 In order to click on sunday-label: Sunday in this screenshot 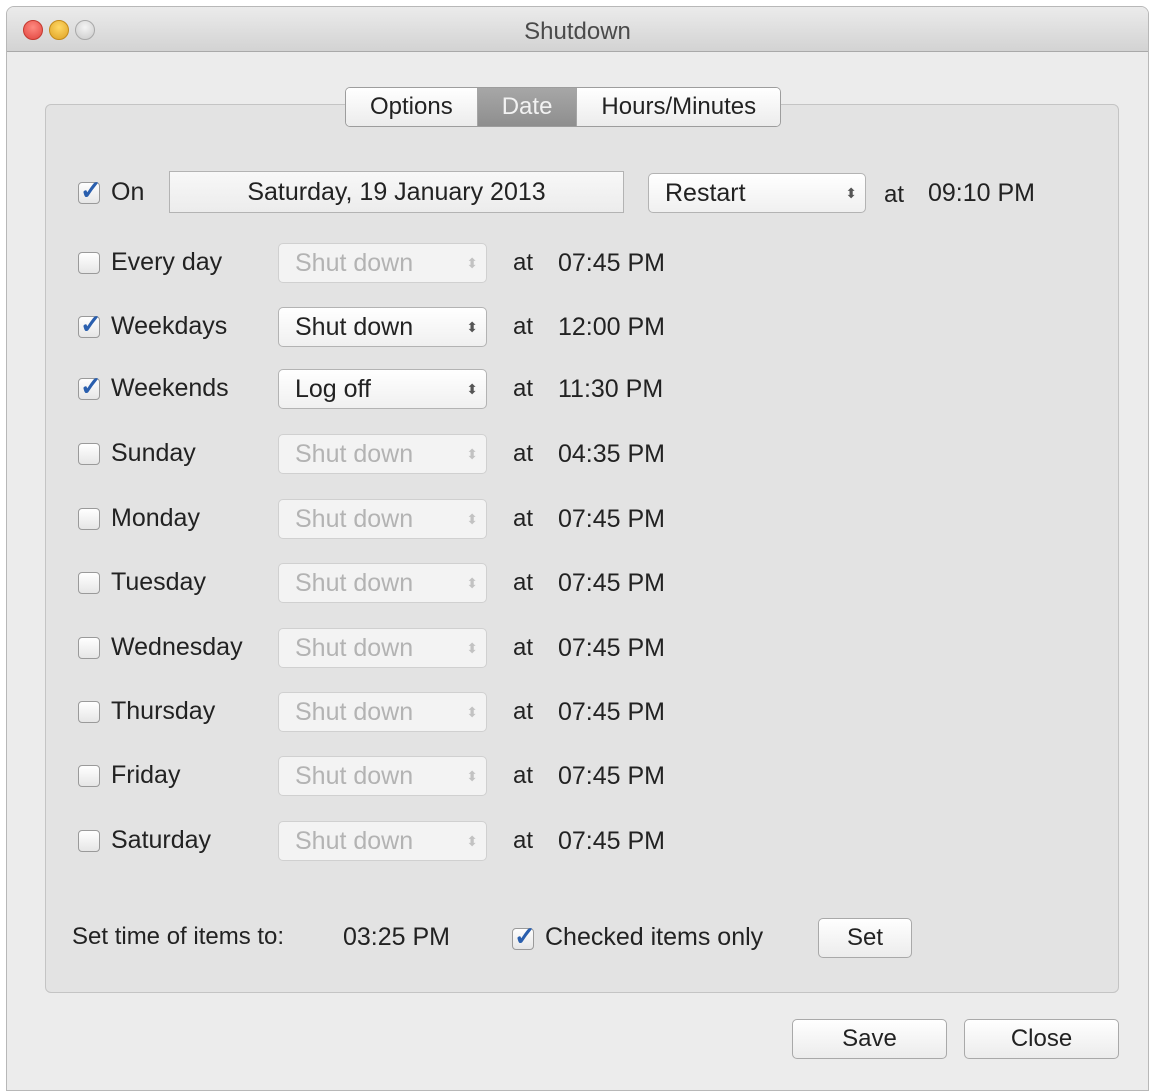, I will do `click(153, 453)`.